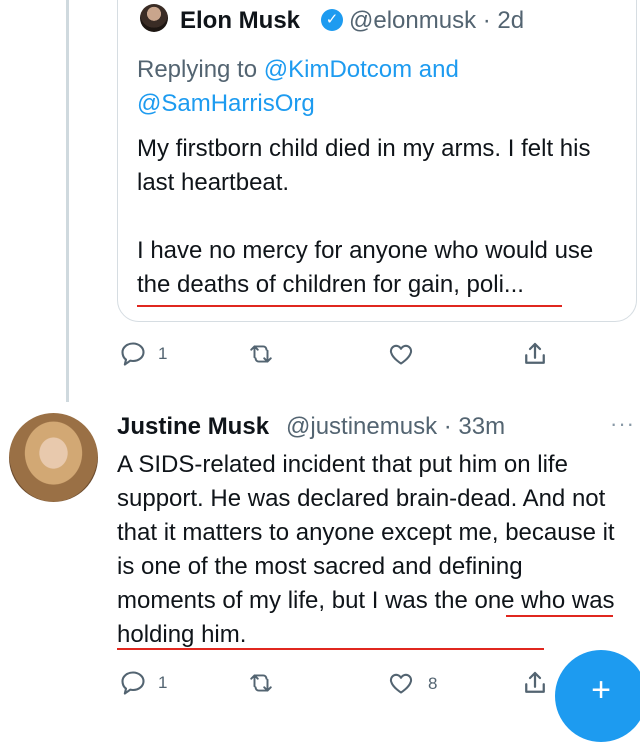 Image resolution: width=640 pixels, height=742 pixels. What do you see at coordinates (396, 426) in the screenshot?
I see `reply-author-handle-time: @justinemusk · 33m` at bounding box center [396, 426].